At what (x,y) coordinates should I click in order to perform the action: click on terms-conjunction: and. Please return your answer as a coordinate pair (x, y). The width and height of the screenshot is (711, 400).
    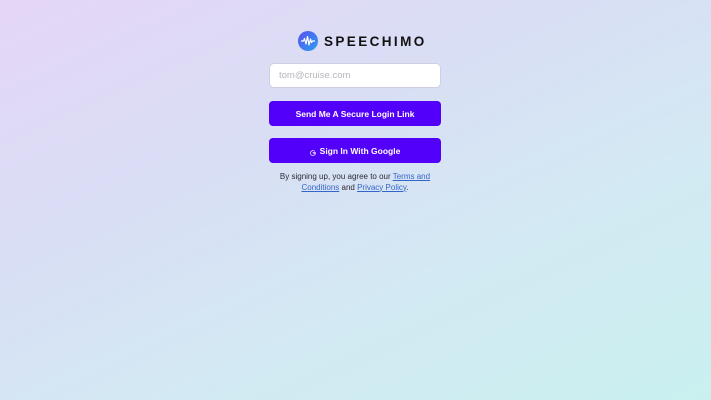
    Looking at the image, I should click on (348, 187).